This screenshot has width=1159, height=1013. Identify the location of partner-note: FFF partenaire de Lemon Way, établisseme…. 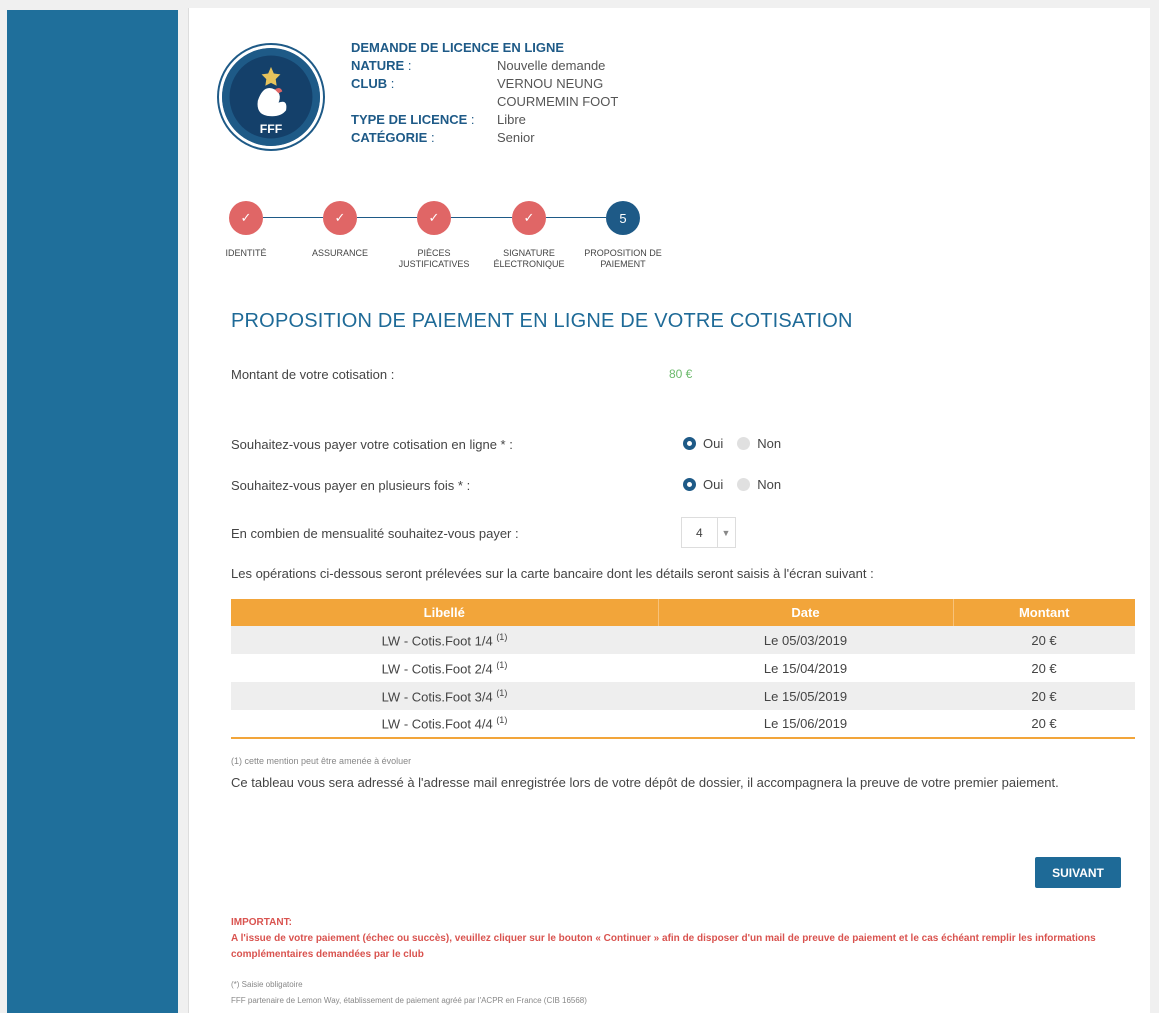
(409, 1000).